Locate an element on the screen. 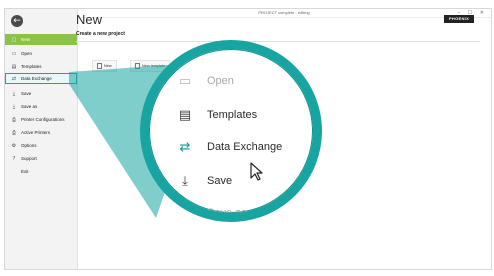 This screenshot has width=494, height=276. templates-icon: ▤ is located at coordinates (185, 115).